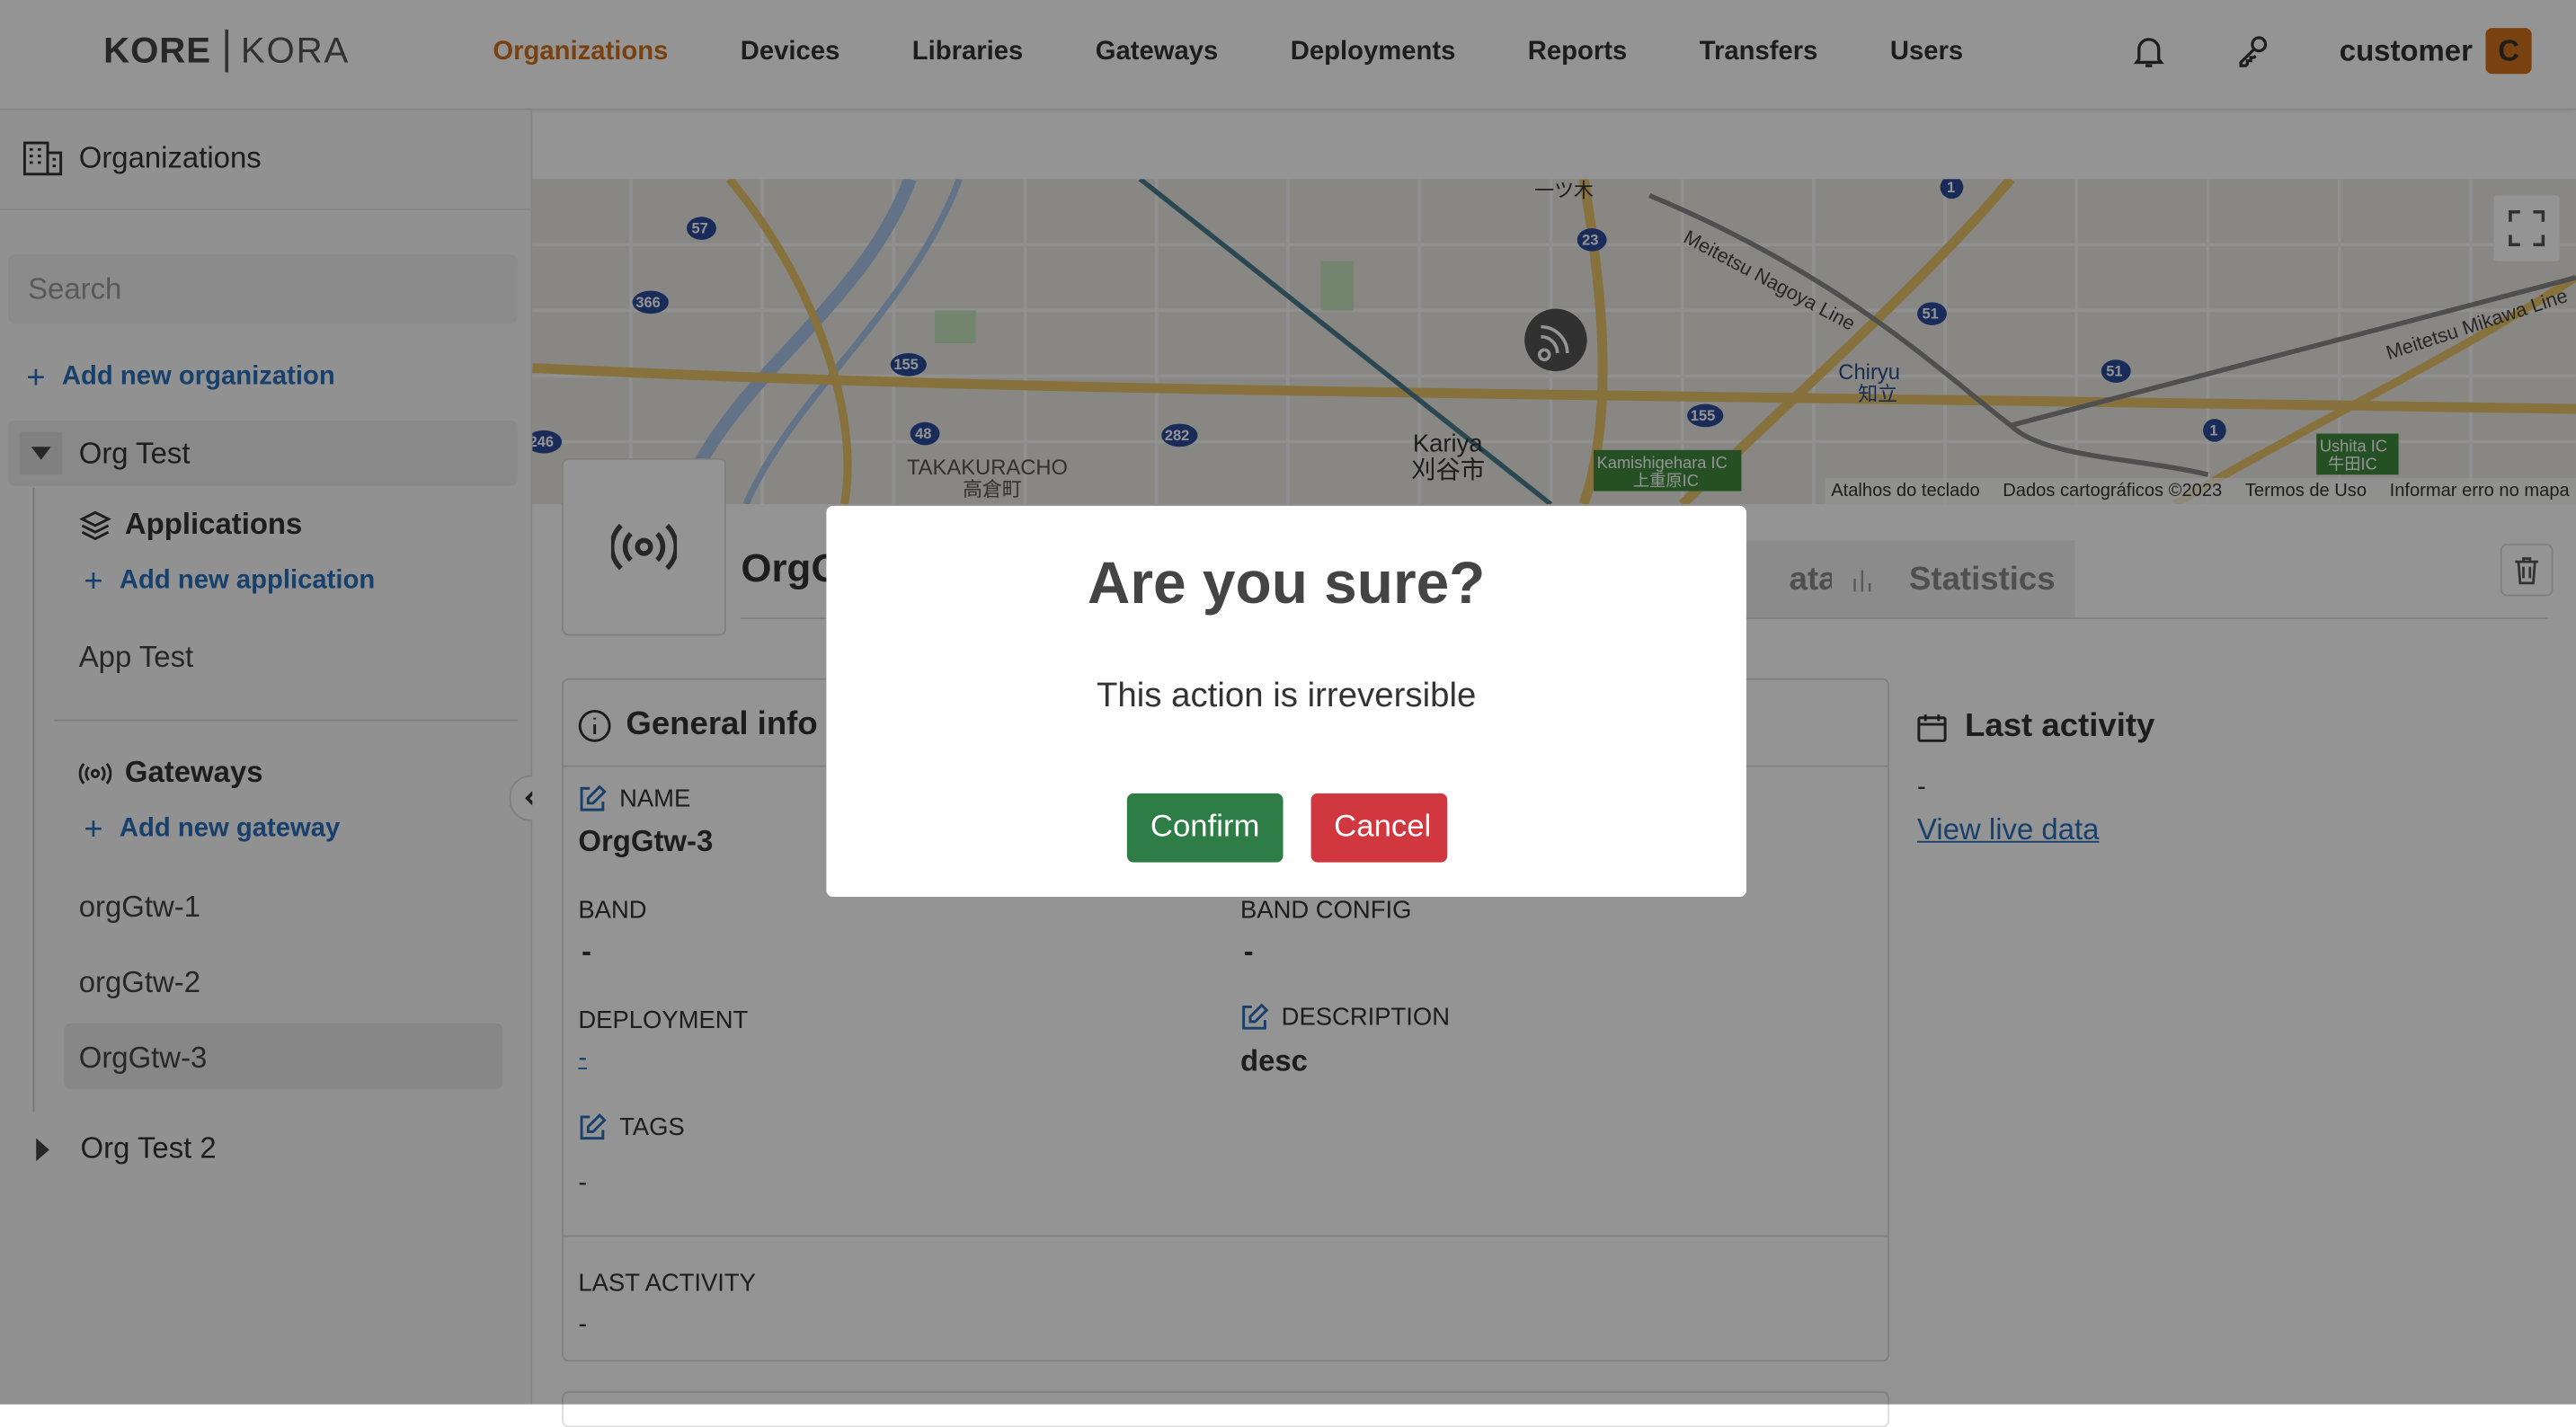 The image size is (2576, 1427). I want to click on dialog-title: Are you sure?, so click(1286, 582).